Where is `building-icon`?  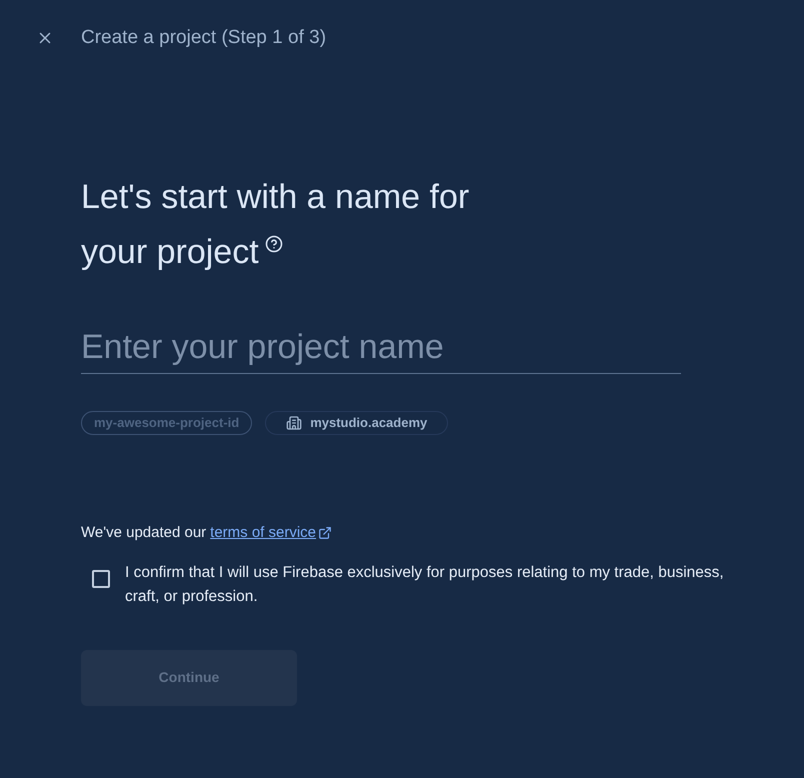
building-icon is located at coordinates (294, 423).